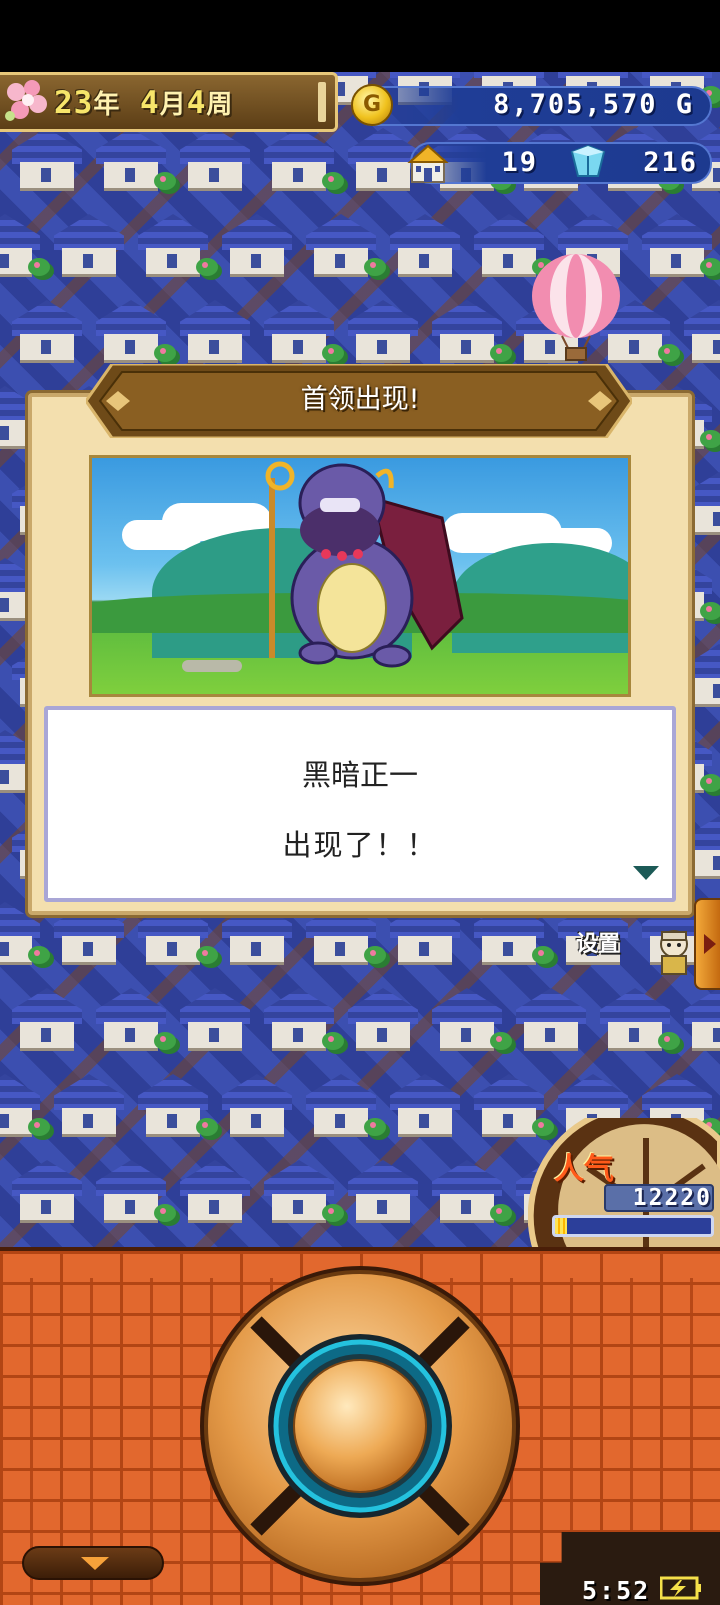 The width and height of the screenshot is (720, 1605). Describe the element at coordinates (684, 104) in the screenshot. I see `gold-unit: G` at that location.